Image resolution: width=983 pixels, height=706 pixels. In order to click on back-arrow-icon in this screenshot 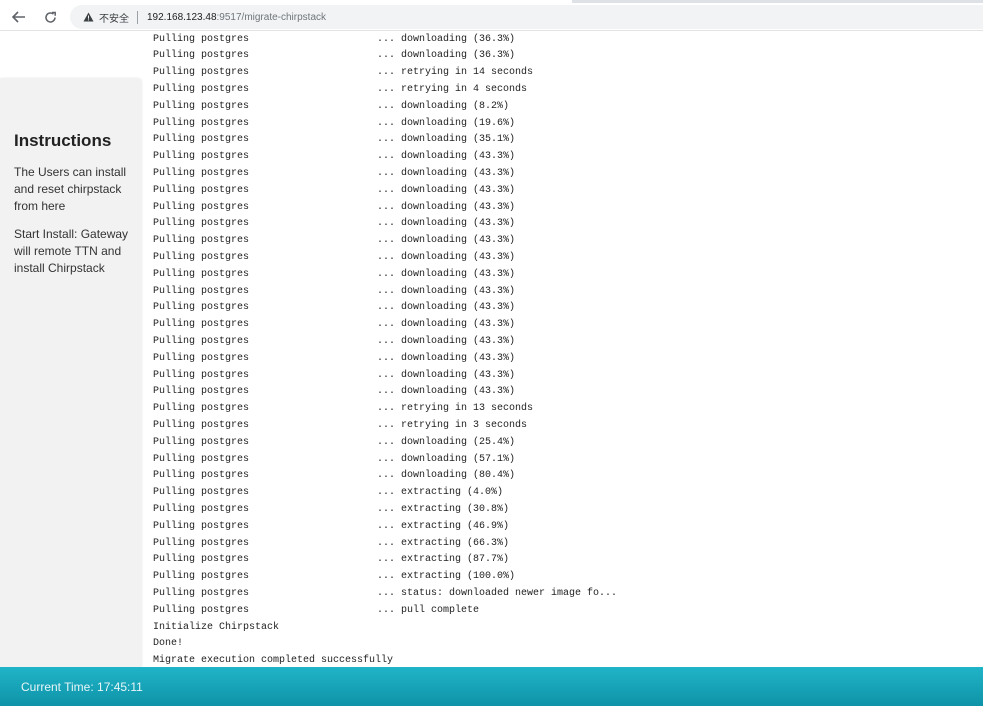, I will do `click(19, 17)`.